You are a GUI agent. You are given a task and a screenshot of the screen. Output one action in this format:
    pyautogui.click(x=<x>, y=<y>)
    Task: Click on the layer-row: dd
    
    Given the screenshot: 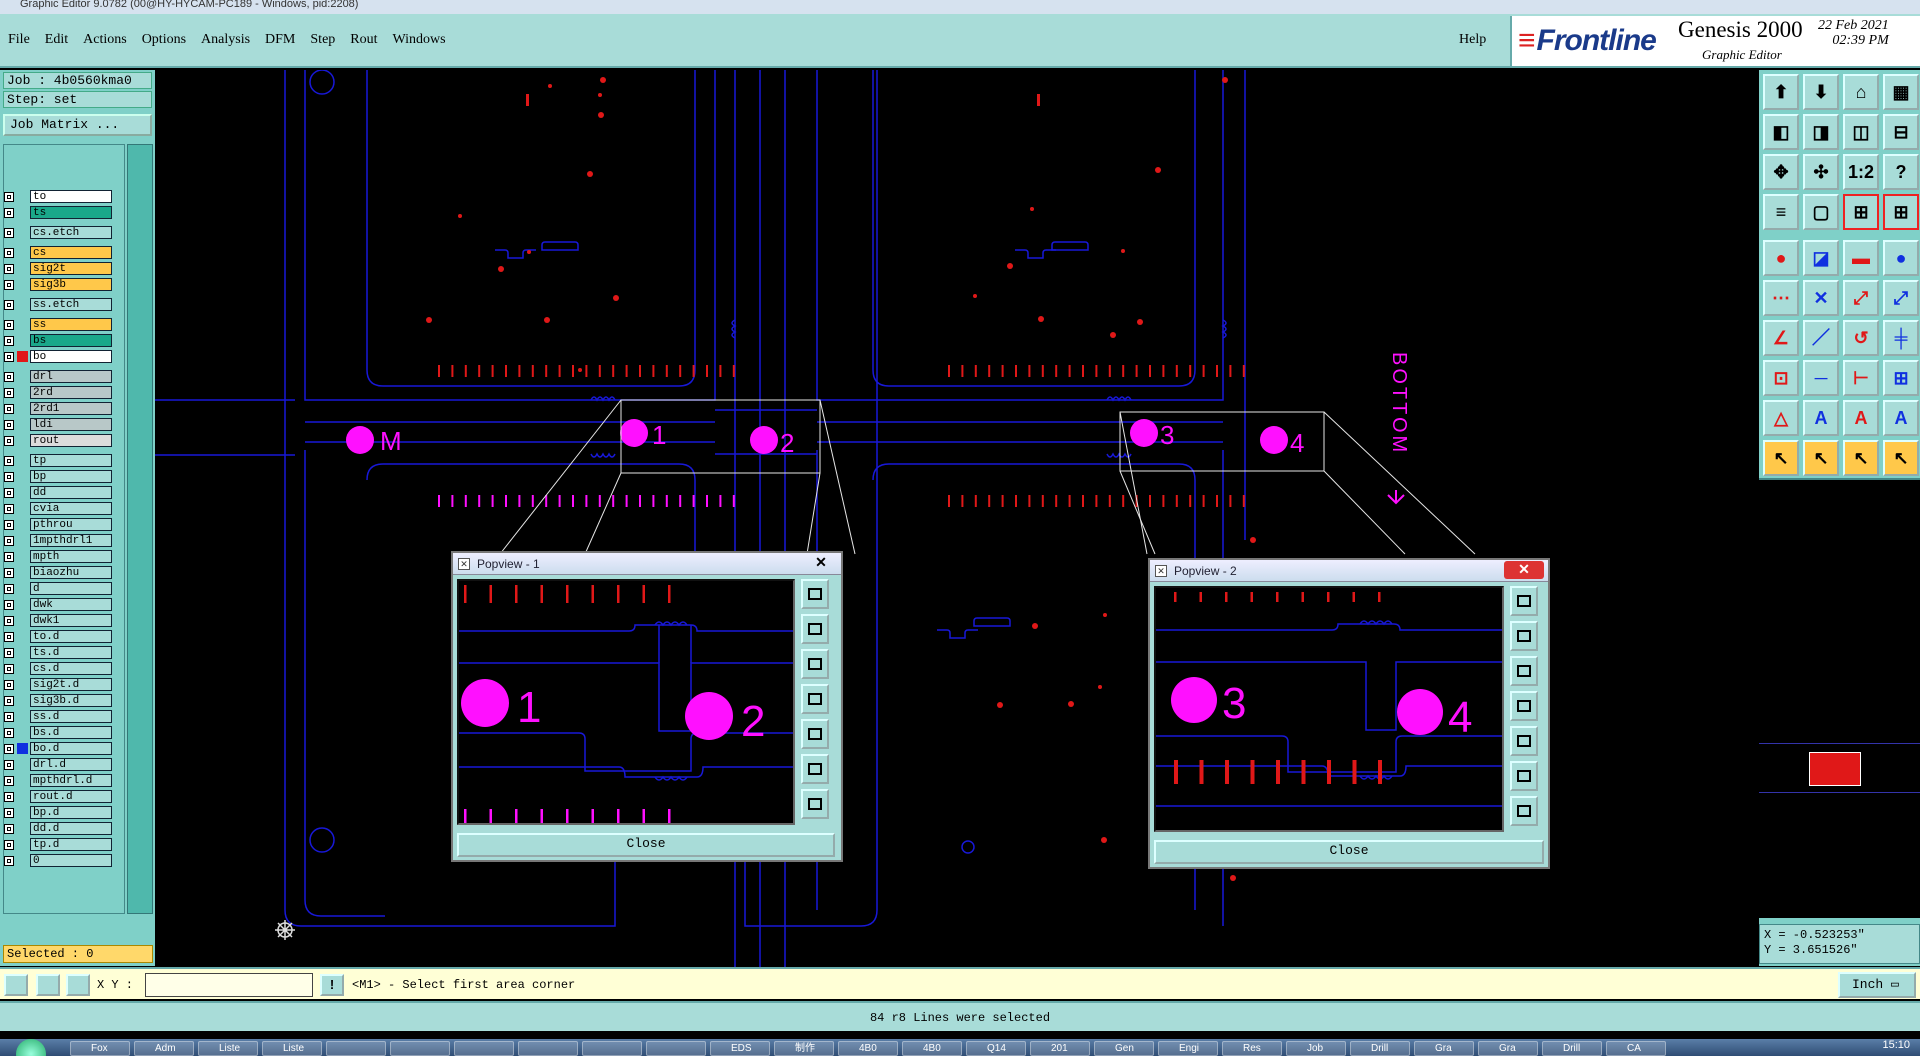 What is the action you would take?
    pyautogui.click(x=58, y=492)
    